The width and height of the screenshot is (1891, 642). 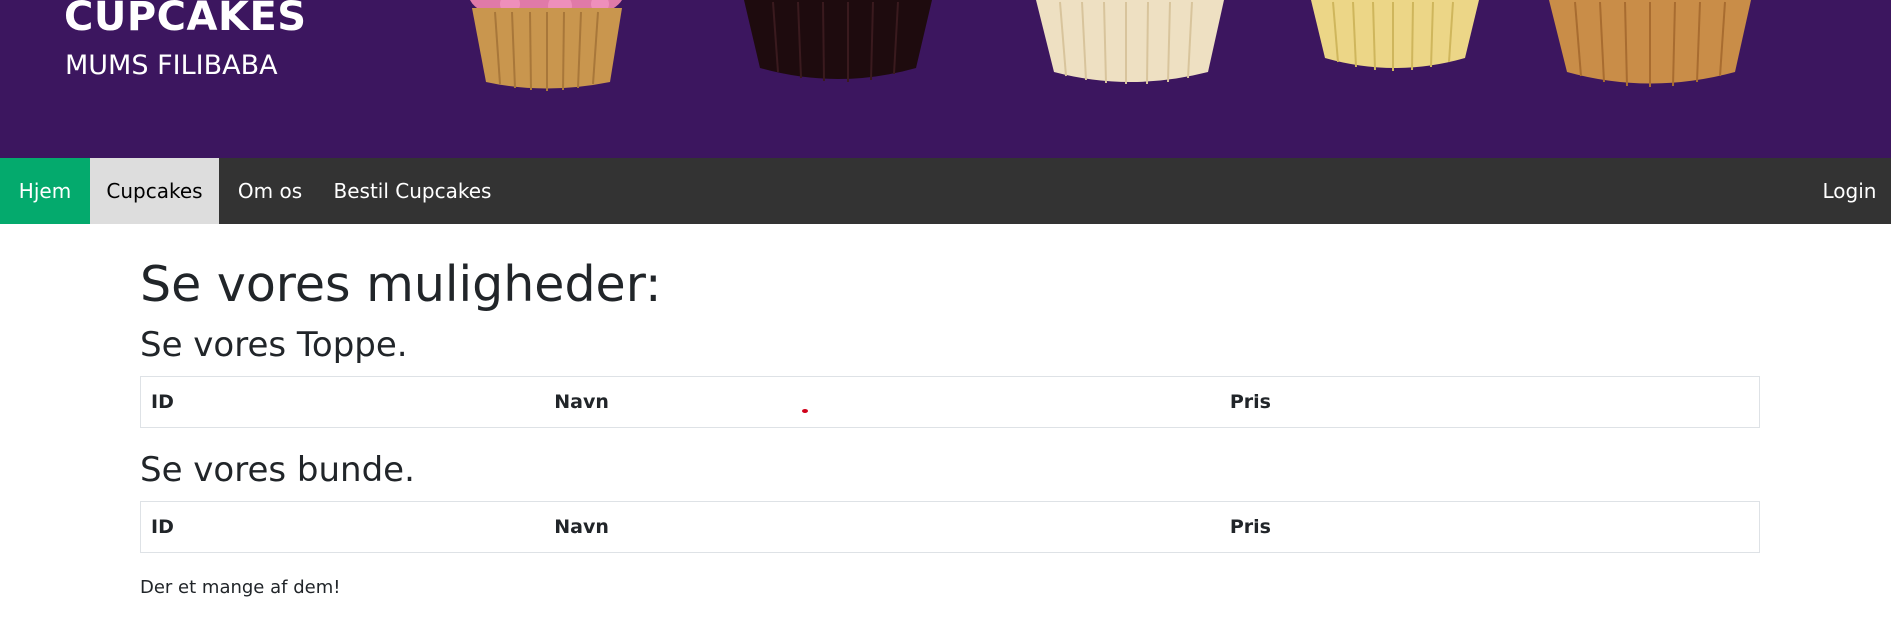 What do you see at coordinates (1395, 35) in the screenshot?
I see `lemon-cupcake-image` at bounding box center [1395, 35].